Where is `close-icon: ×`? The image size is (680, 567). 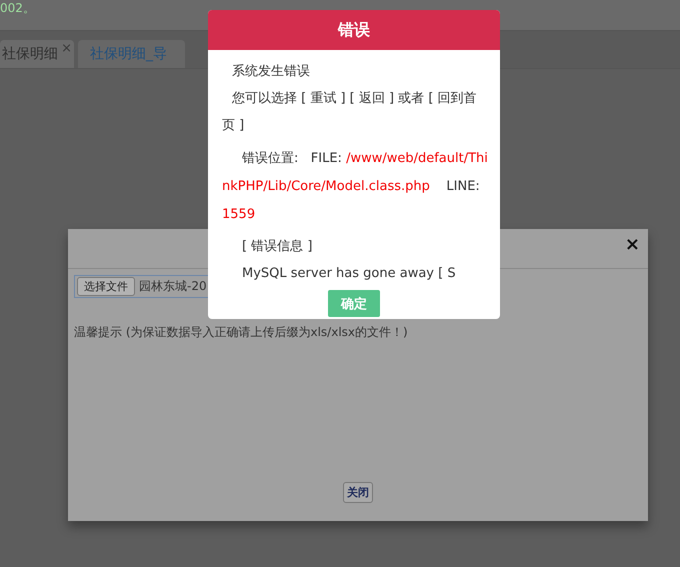 close-icon: × is located at coordinates (632, 244).